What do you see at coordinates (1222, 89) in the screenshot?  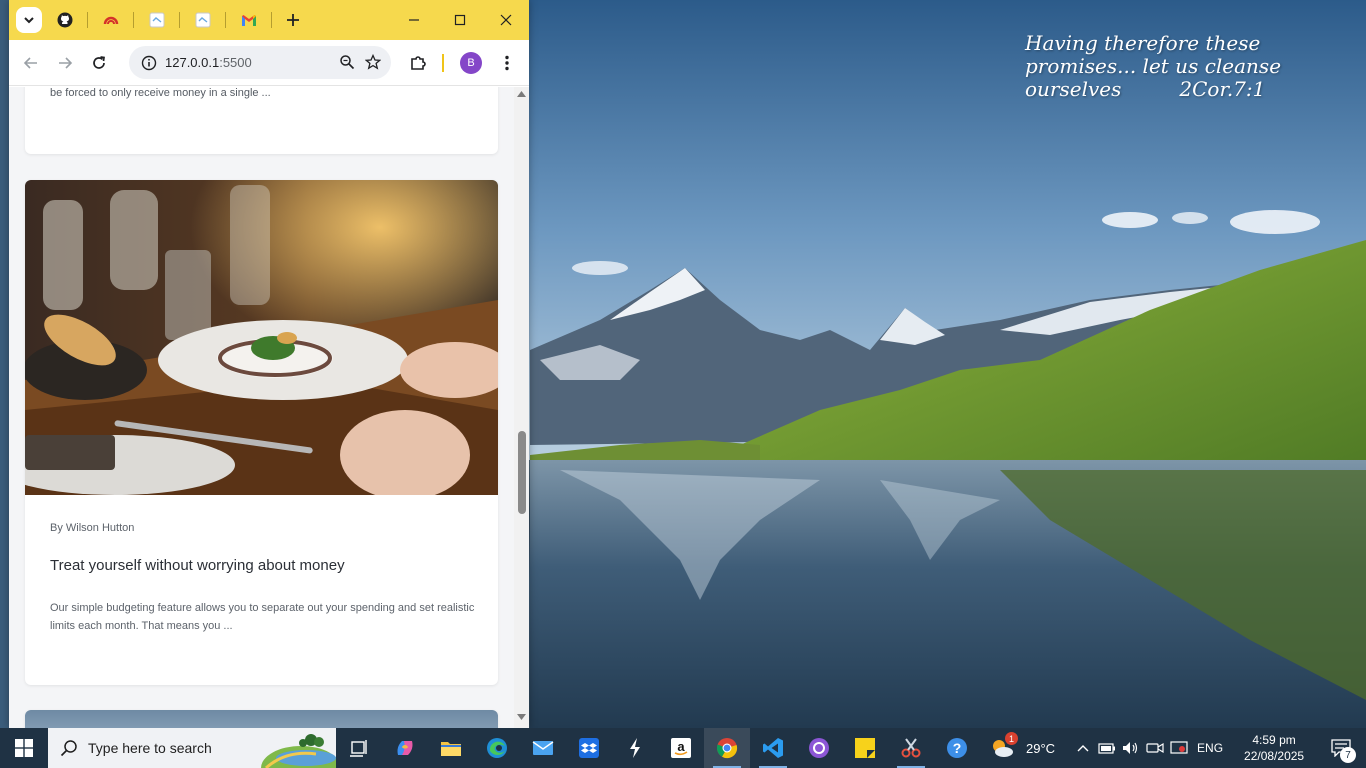 I see `quote-reference: 2Cor.7:1` at bounding box center [1222, 89].